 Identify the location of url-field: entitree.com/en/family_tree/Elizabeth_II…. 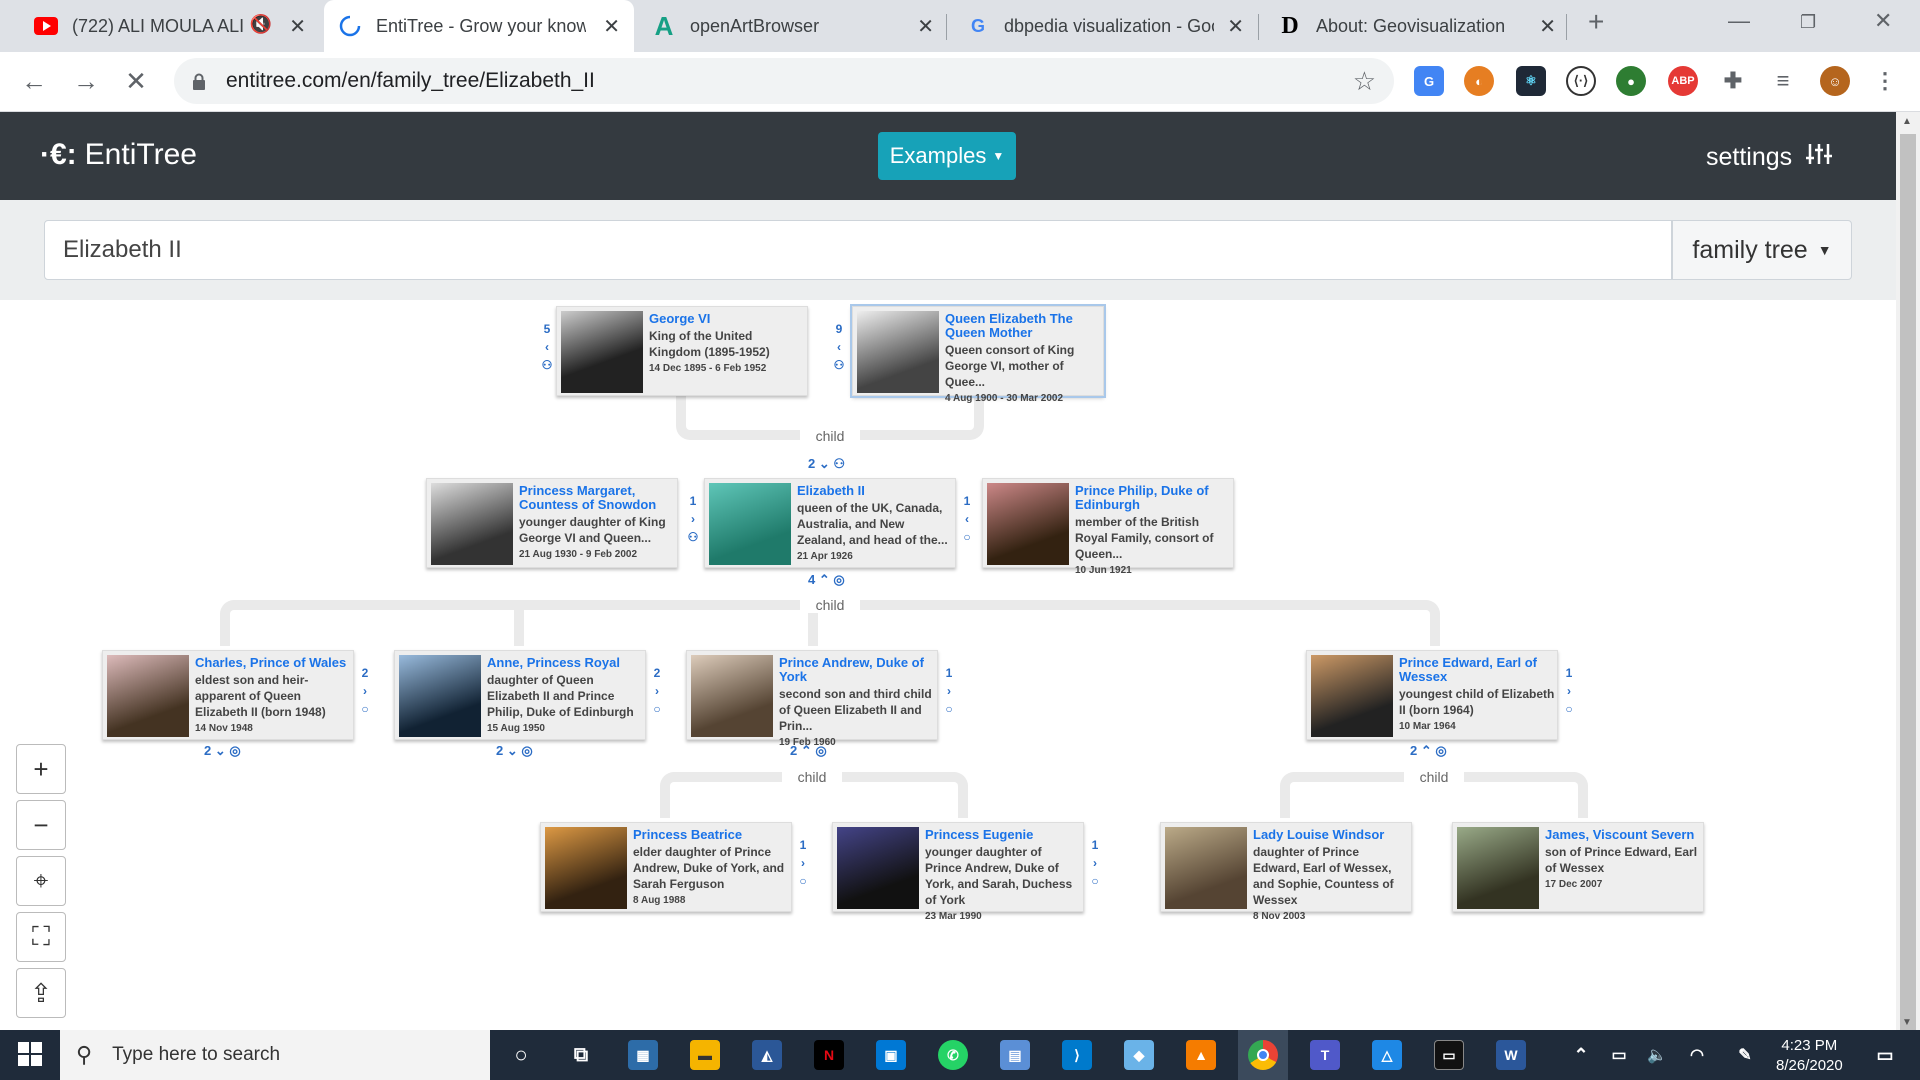
(784, 81).